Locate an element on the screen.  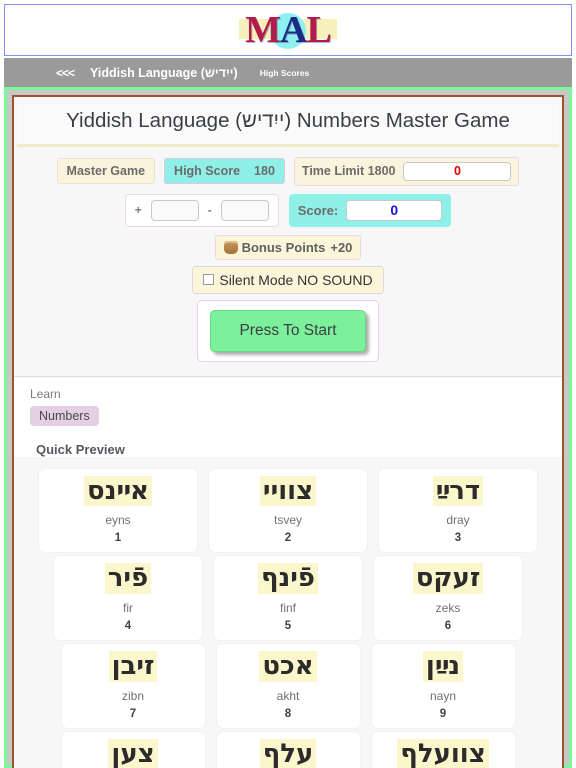
timer-display: 0 is located at coordinates (457, 171).